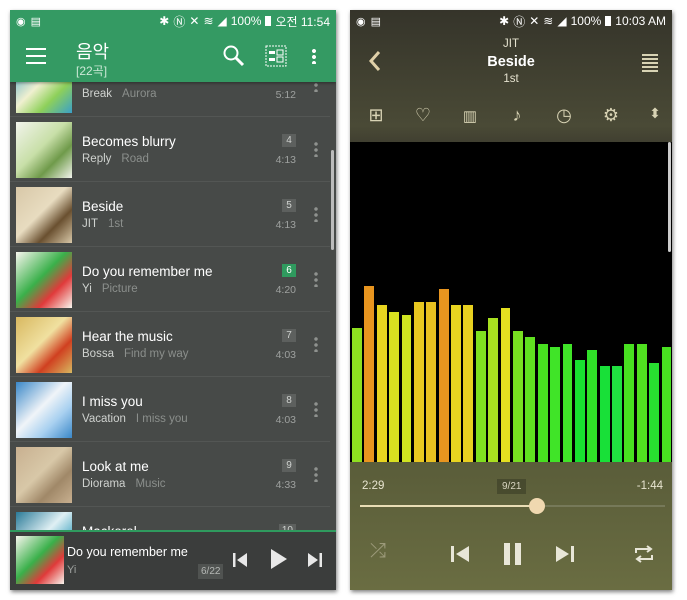 This screenshot has height=600, width=687. Describe the element at coordinates (87, 289) in the screenshot. I see `track-artist: Yi` at that location.